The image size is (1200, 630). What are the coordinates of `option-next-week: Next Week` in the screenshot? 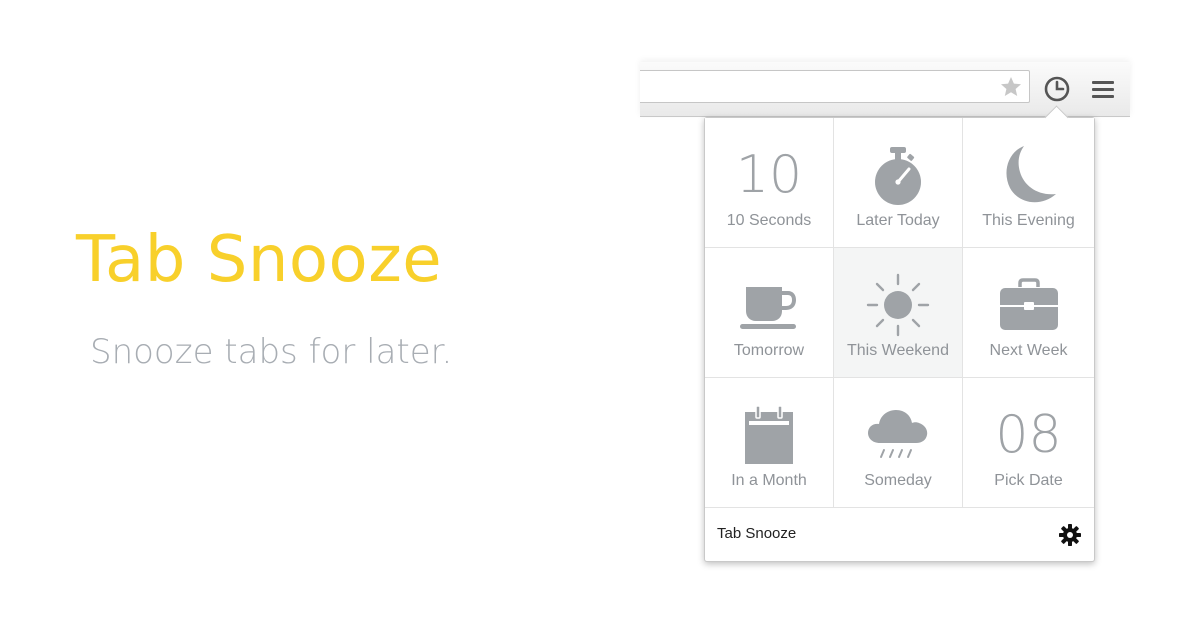 It's located at (1028, 313).